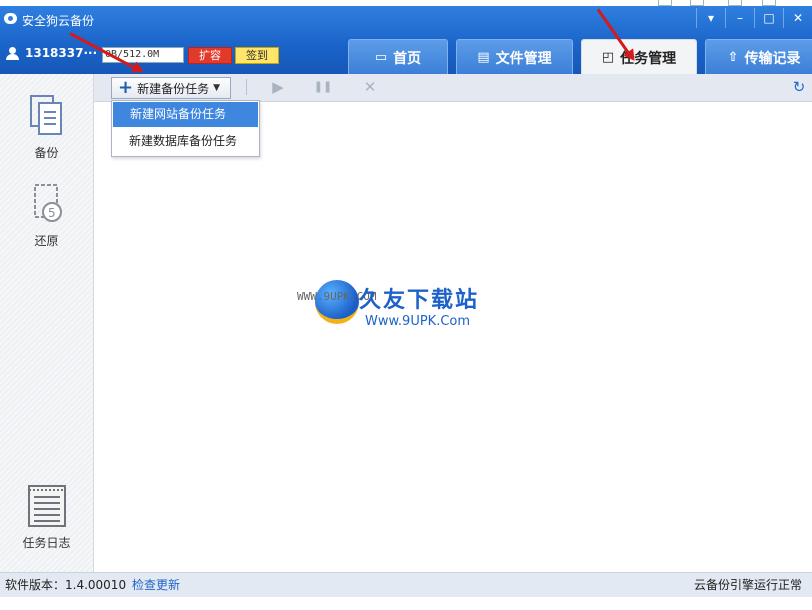  What do you see at coordinates (747, 585) in the screenshot?
I see `engine-status: 云备份引擎运行正常` at bounding box center [747, 585].